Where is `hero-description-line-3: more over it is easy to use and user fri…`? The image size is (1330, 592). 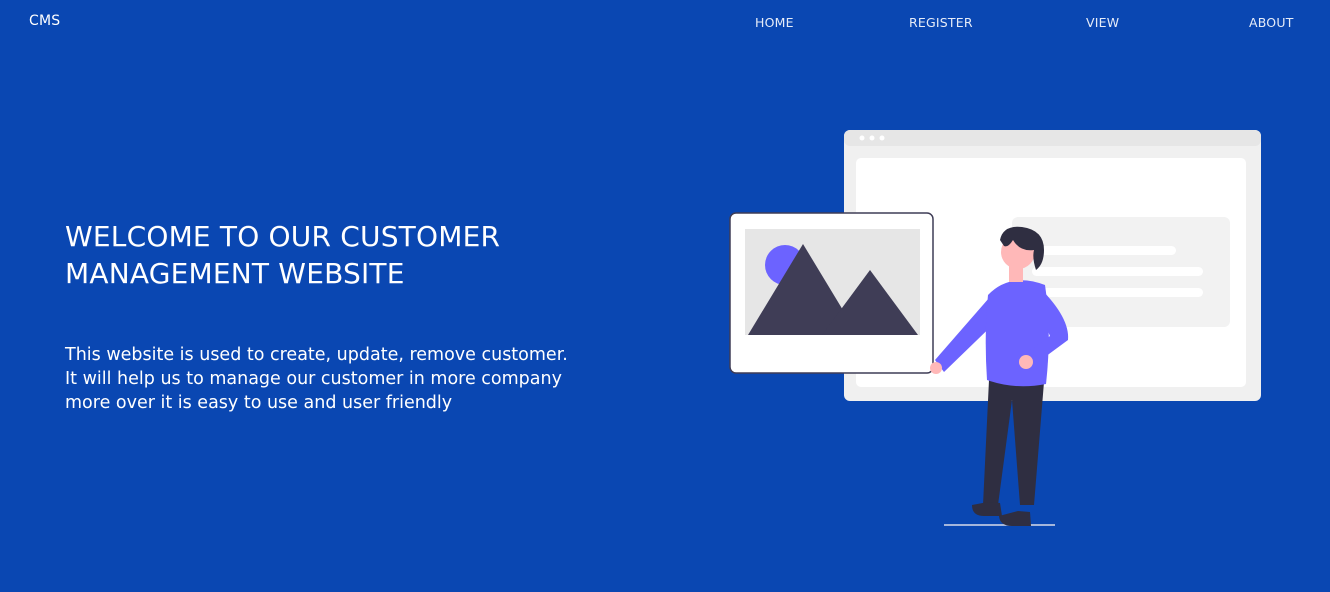
hero-description-line-3: more over it is easy to use and user fri… is located at coordinates (259, 403).